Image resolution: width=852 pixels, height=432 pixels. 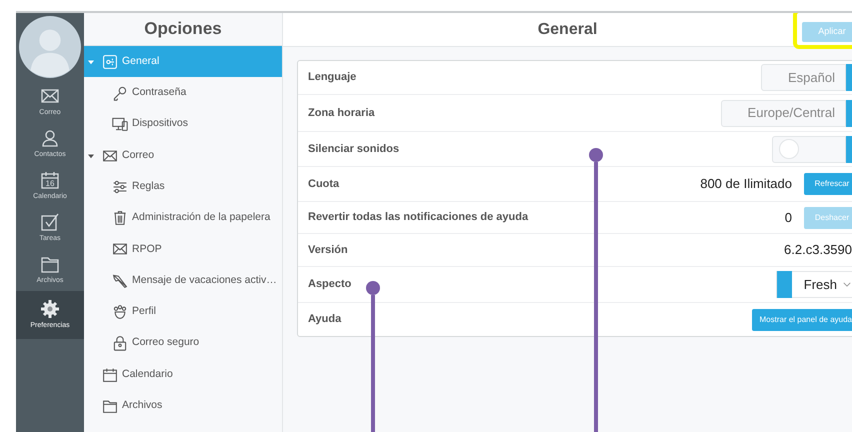 I want to click on tree-item: Reglas, so click(x=183, y=186).